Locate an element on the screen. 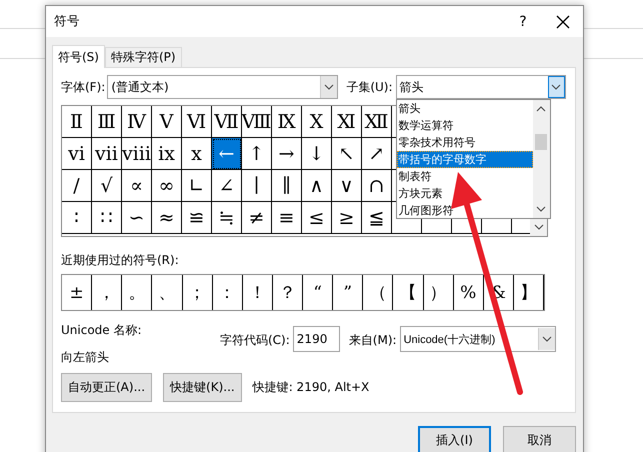  symbol-cell: ⅶ is located at coordinates (107, 154).